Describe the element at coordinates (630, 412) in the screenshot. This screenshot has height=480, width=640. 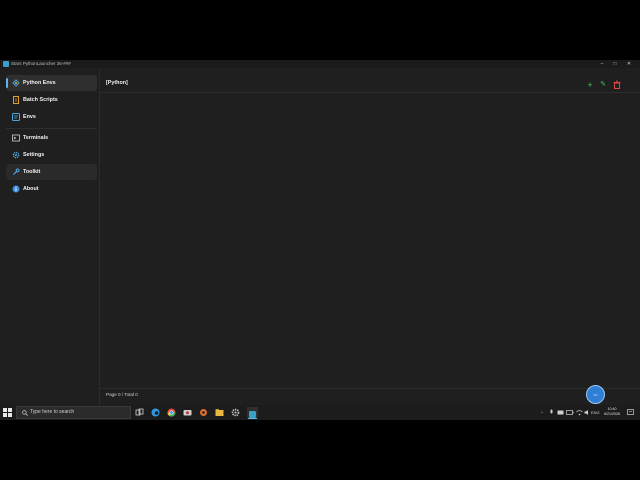
I see `notifications-icon` at that location.